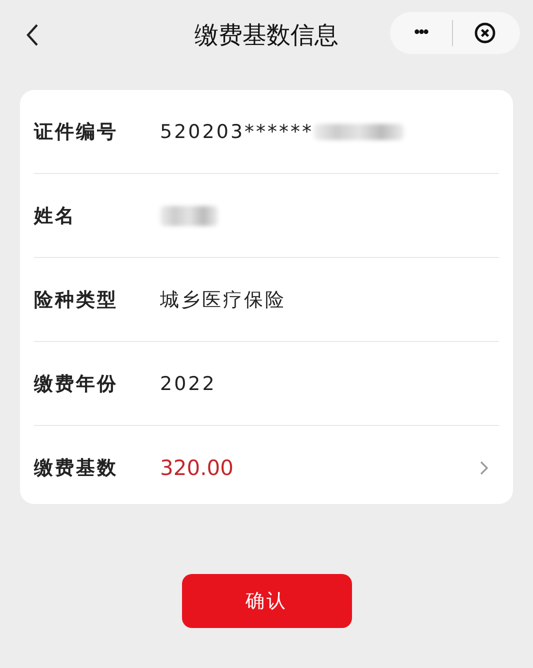 The height and width of the screenshot is (668, 533). What do you see at coordinates (266, 35) in the screenshot?
I see `page-title: 缴费基数信息` at bounding box center [266, 35].